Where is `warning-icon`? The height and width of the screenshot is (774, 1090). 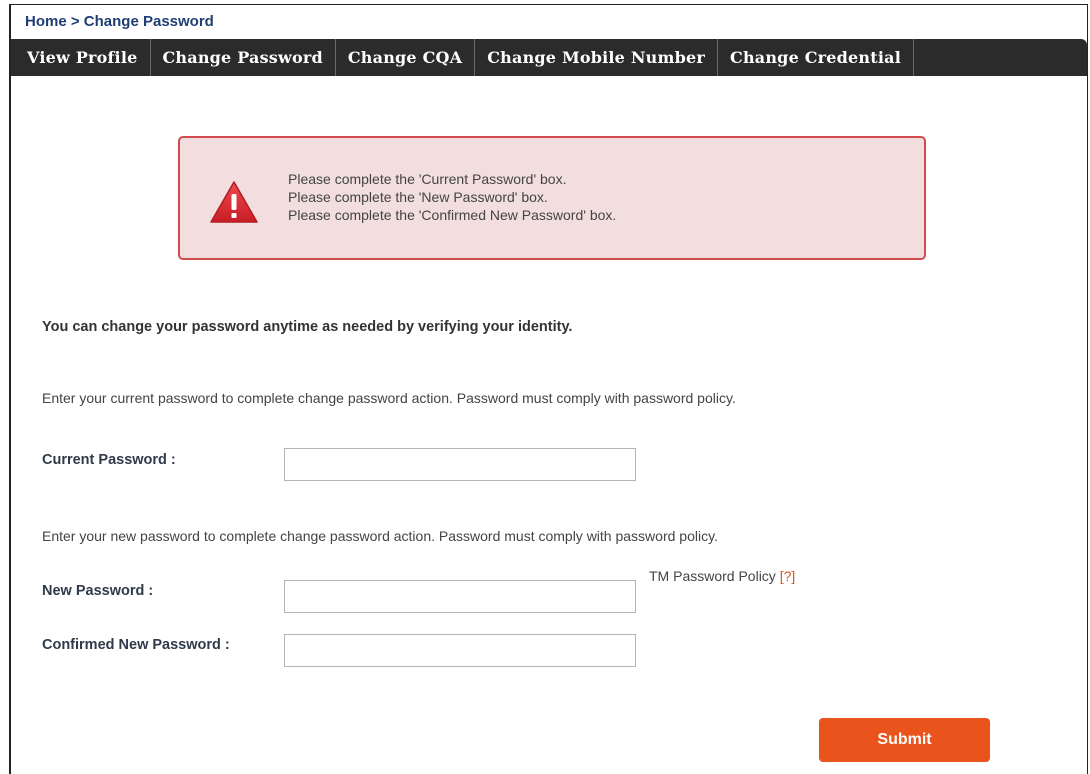
warning-icon is located at coordinates (234, 202).